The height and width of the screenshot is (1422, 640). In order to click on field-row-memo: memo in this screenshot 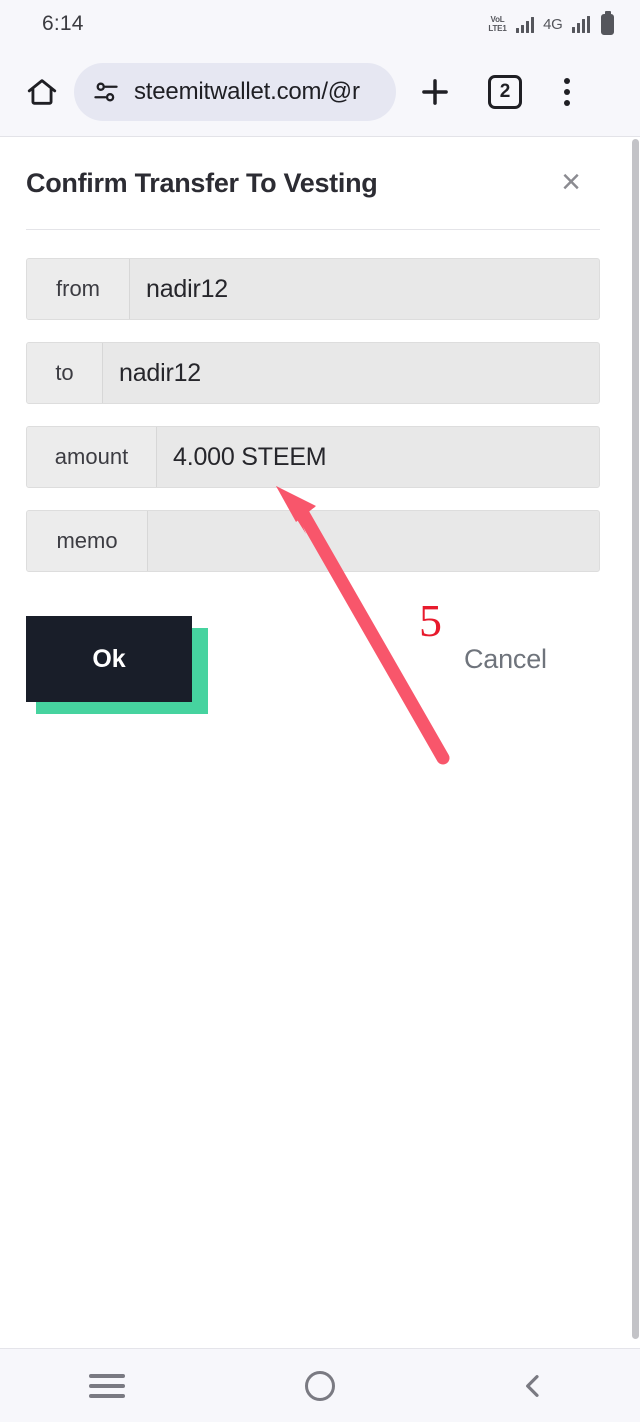, I will do `click(313, 541)`.